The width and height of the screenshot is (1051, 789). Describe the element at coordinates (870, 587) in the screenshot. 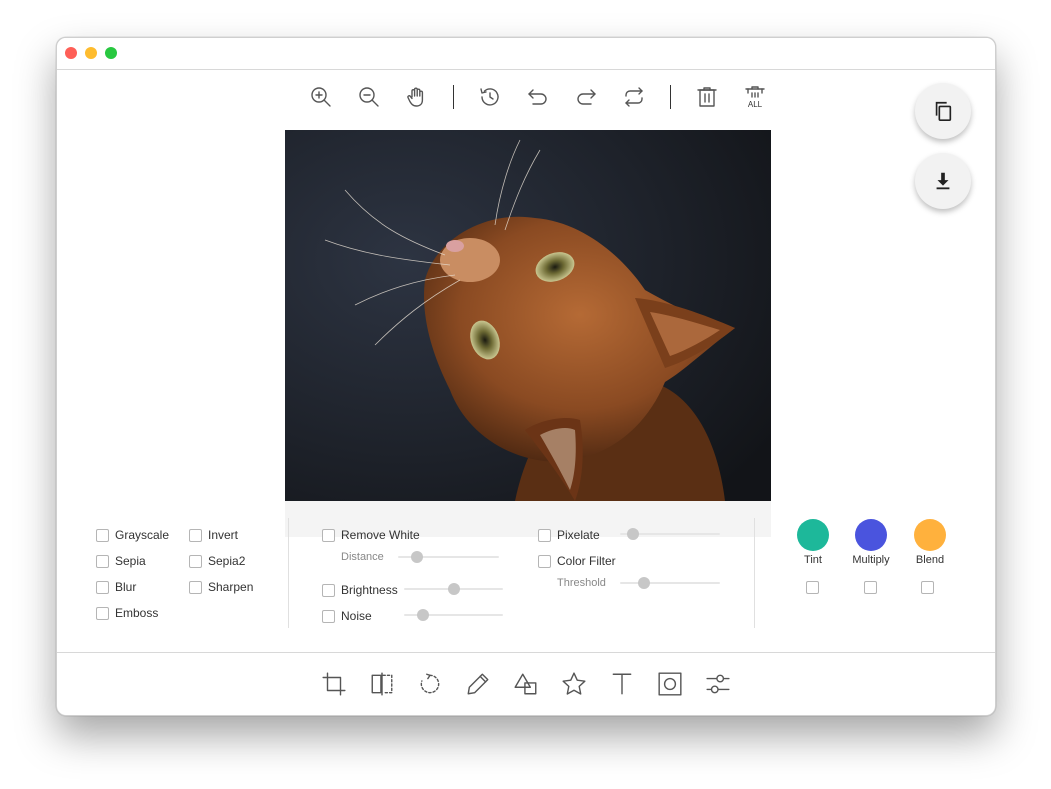

I see `multiply-checkbox` at that location.